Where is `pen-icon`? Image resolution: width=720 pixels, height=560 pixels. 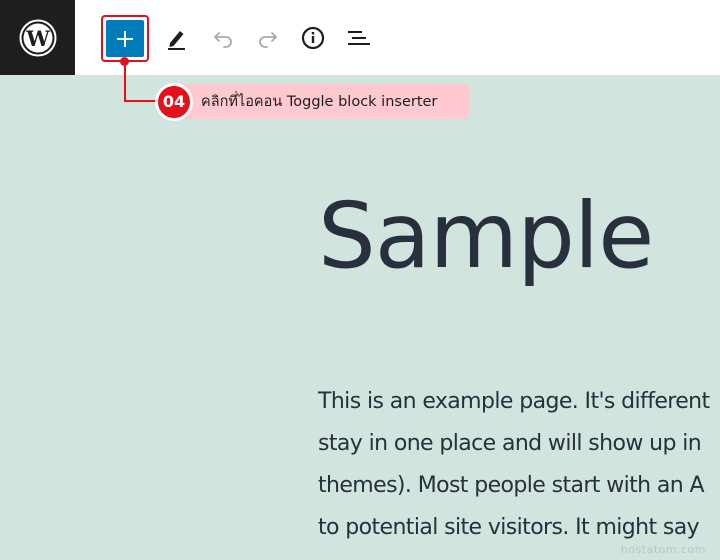
pen-icon is located at coordinates (176, 40).